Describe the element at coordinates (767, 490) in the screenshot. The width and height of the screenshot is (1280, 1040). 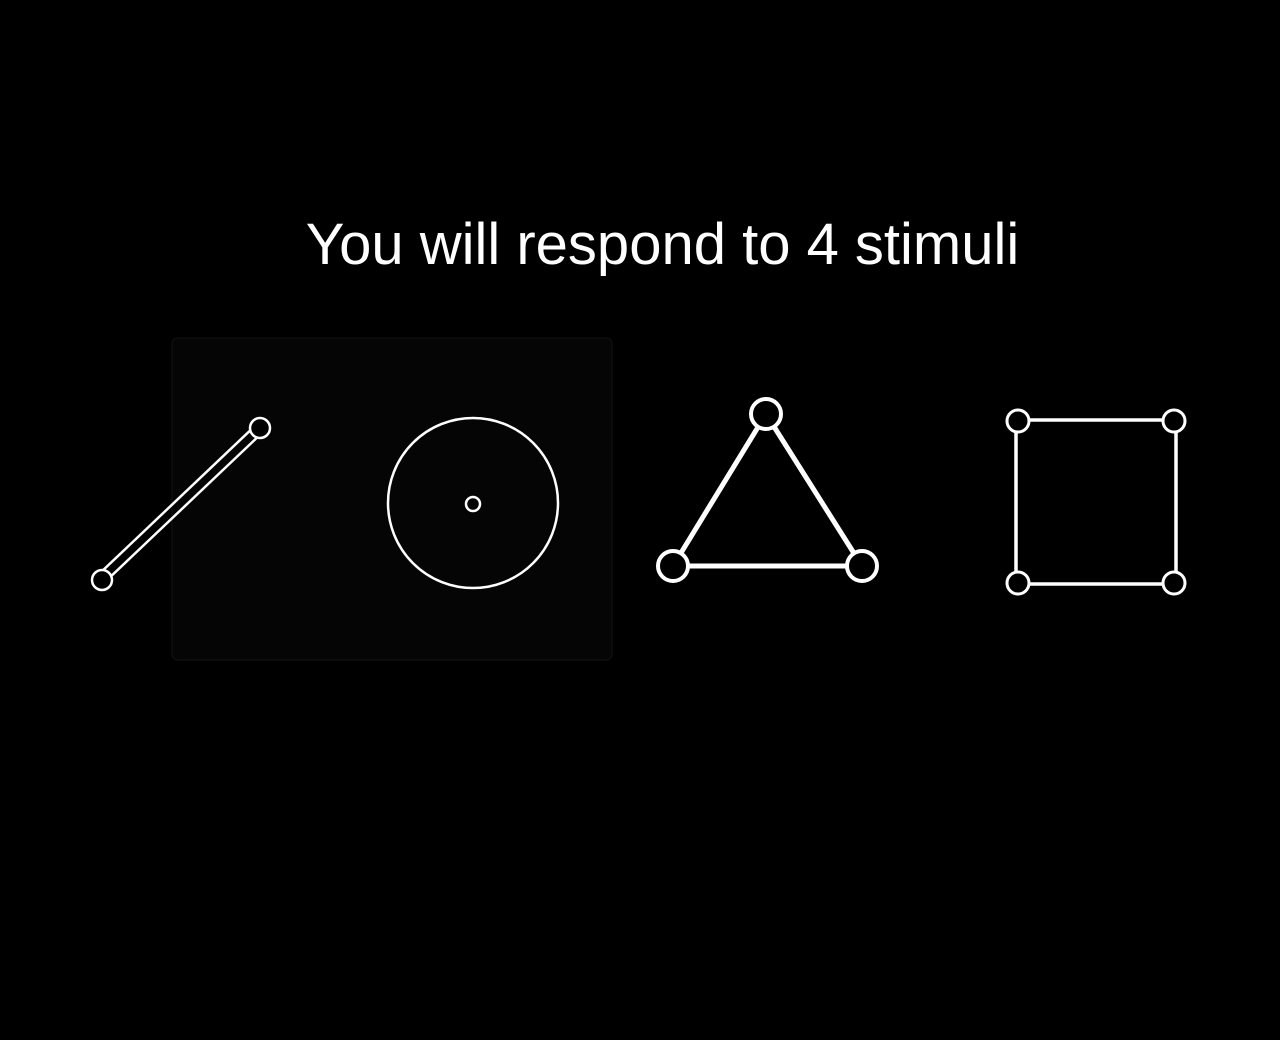
I see `triangle-stimulus-icon` at that location.